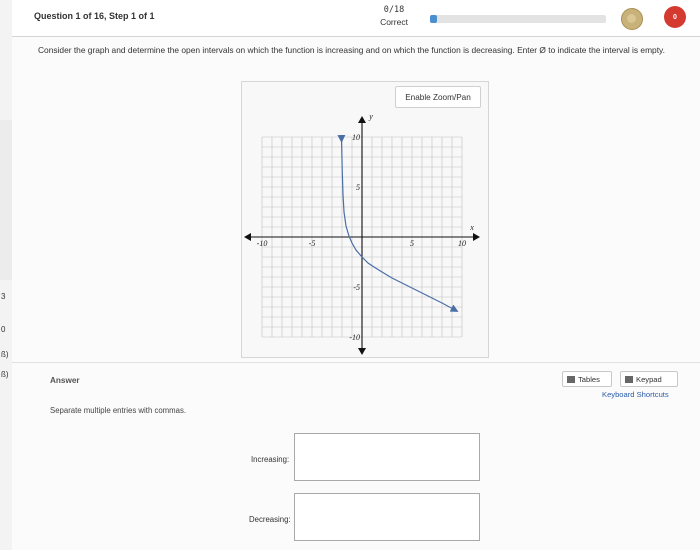 The image size is (700, 550). Describe the element at coordinates (356, 137) in the screenshot. I see `y-tick-label: 10` at that location.